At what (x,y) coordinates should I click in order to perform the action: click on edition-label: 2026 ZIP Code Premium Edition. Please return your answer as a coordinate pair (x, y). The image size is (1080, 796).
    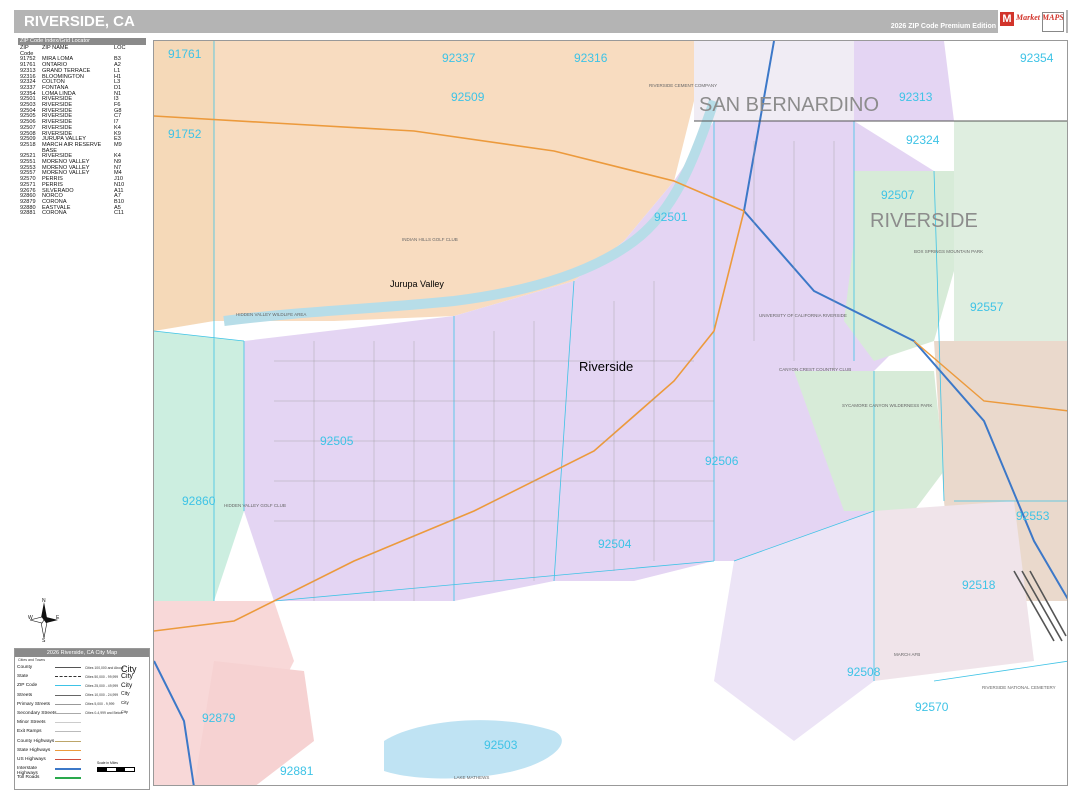
    Looking at the image, I should click on (943, 26).